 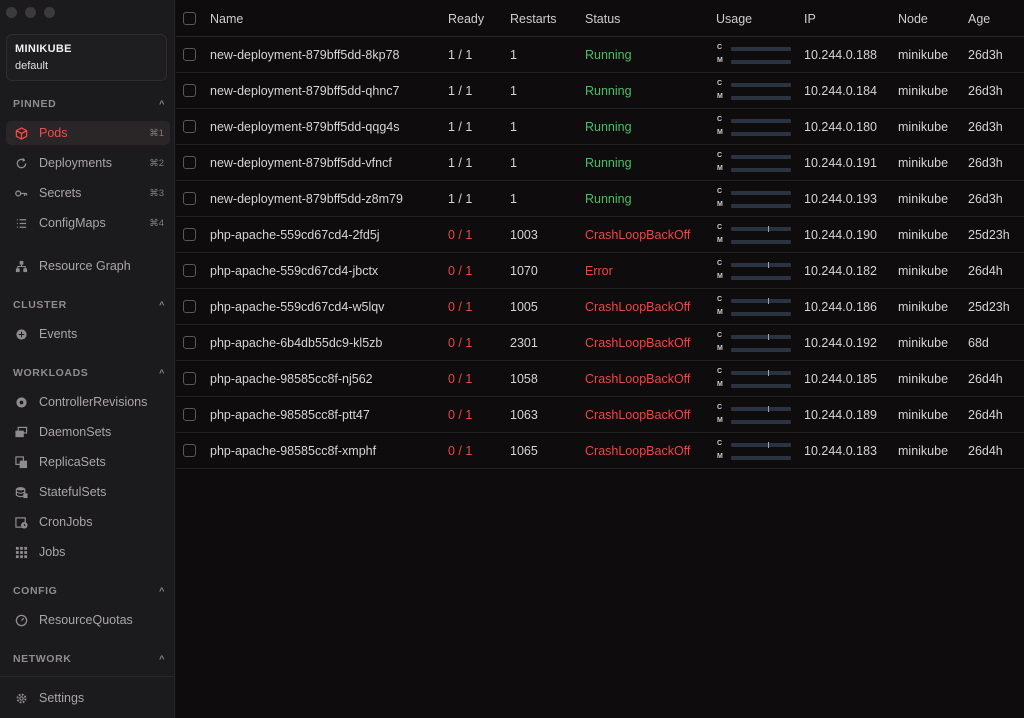 What do you see at coordinates (156, 193) in the screenshot?
I see `shortcut-label: ⌘3` at bounding box center [156, 193].